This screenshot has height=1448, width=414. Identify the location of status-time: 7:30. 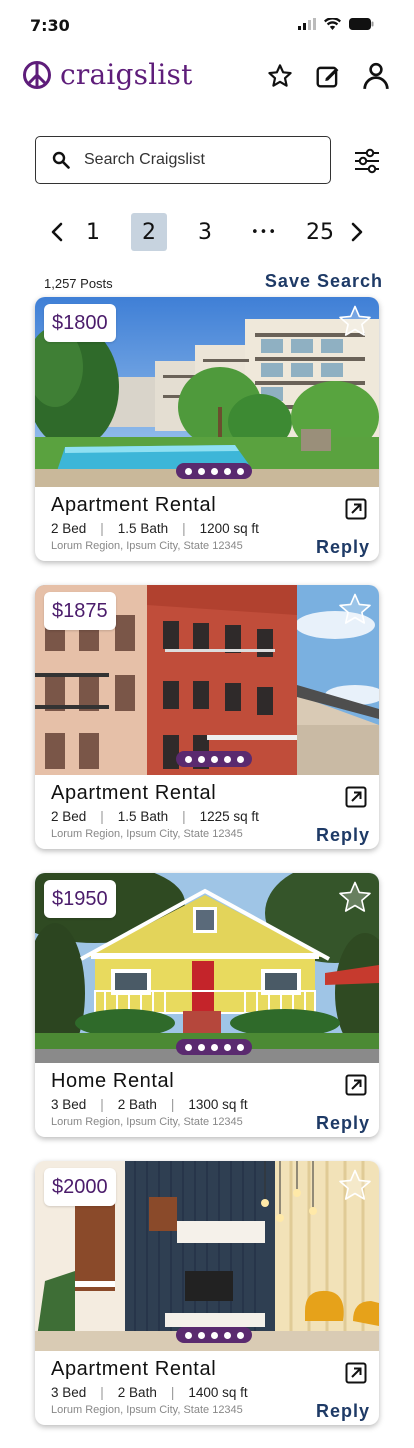
(50, 25).